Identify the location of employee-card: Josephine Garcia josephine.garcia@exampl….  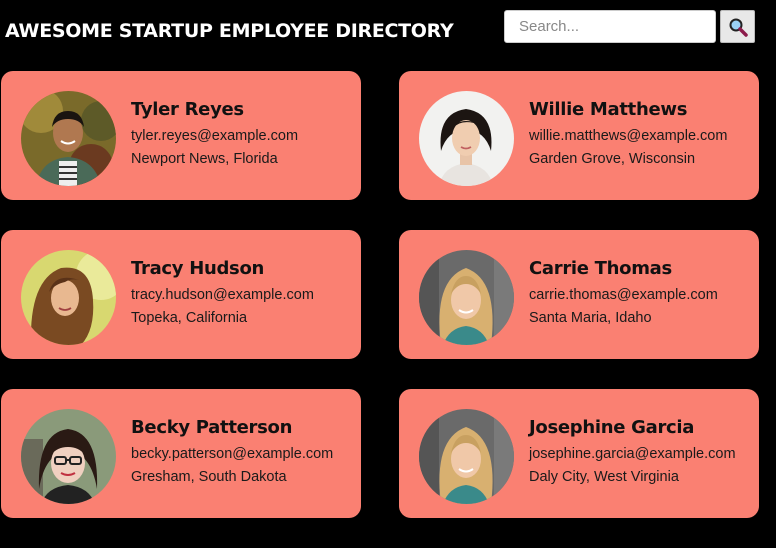
(579, 453).